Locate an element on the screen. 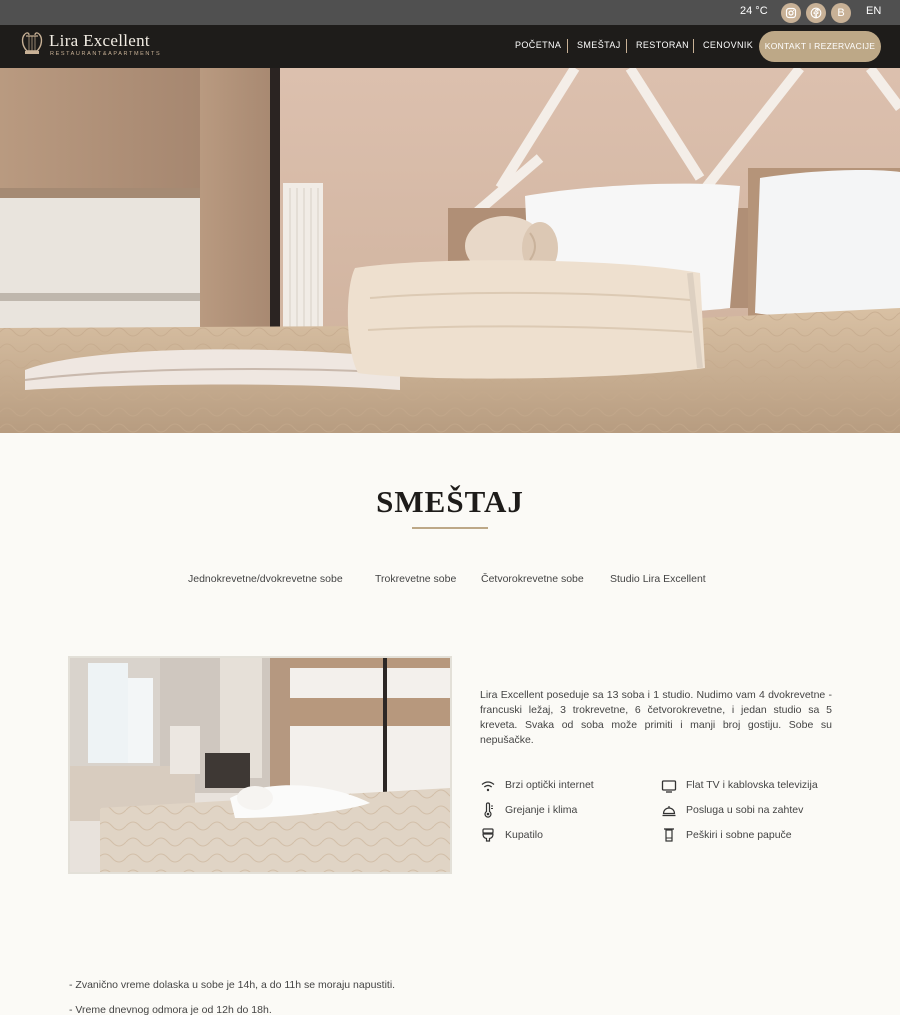 The image size is (900, 1015). room-photo-illustration is located at coordinates (260, 765).